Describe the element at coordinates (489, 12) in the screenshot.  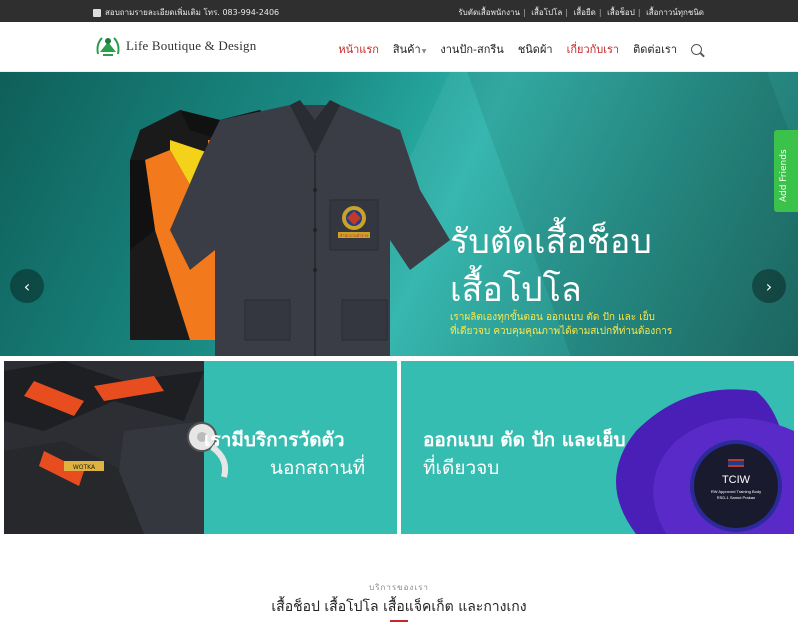
I see `top-link-staff: รับตัดเสื้อพนักงาน` at that location.